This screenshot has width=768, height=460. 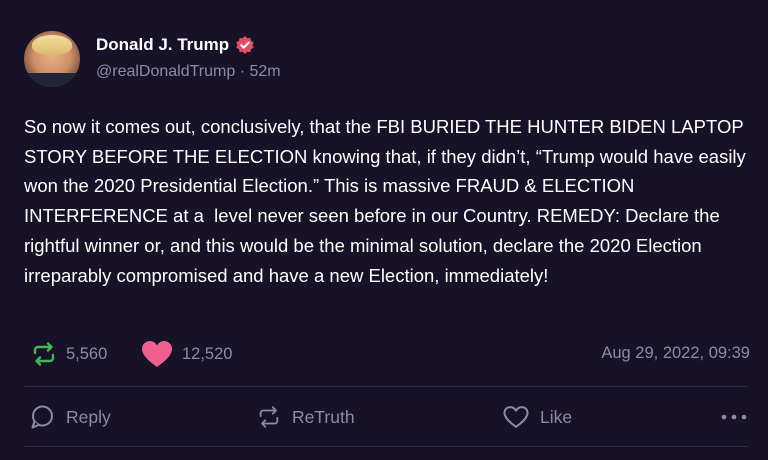 I want to click on retruth-button: ReTruth, so click(x=305, y=417).